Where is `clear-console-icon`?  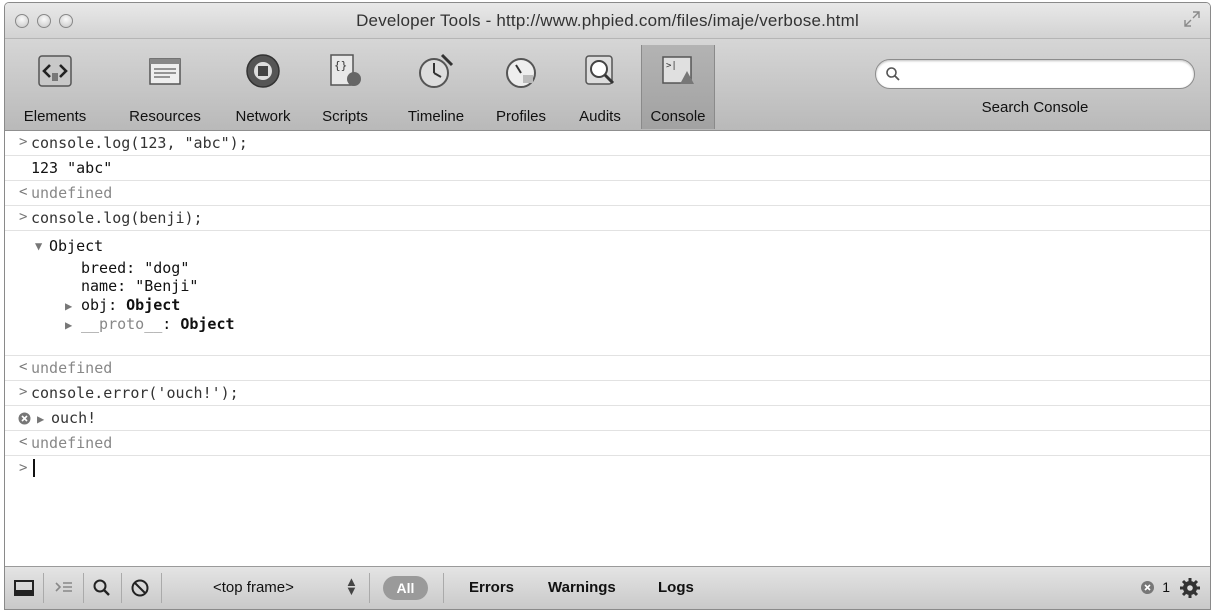 clear-console-icon is located at coordinates (140, 588).